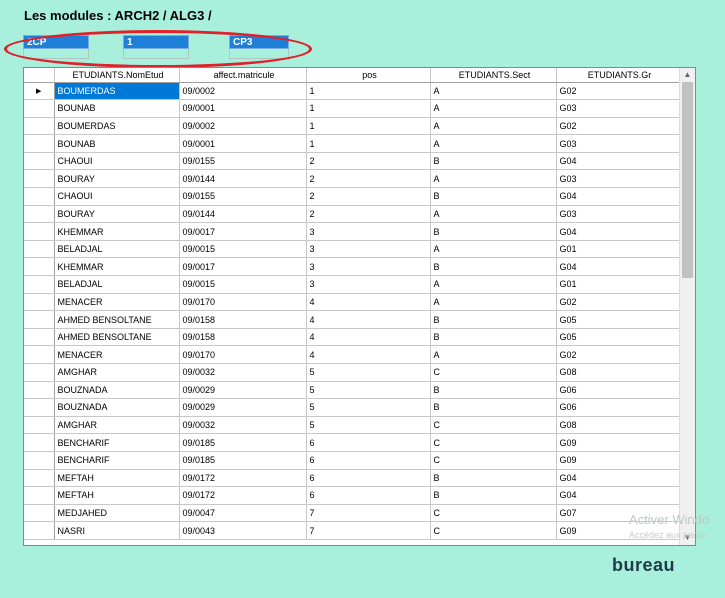 This screenshot has height=598, width=725. Describe the element at coordinates (117, 337) in the screenshot. I see `table-cell: AHMED BENSOLTANE` at that location.